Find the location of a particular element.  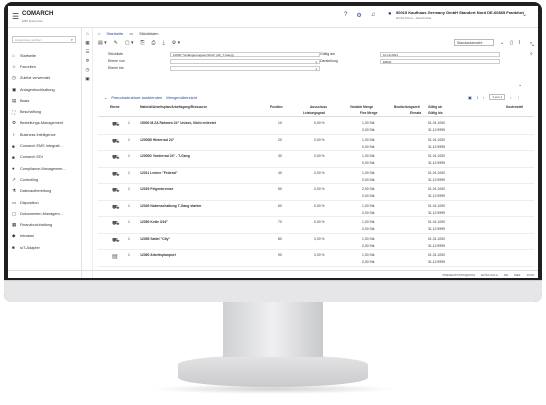

ebene-von-field: 1 is located at coordinates (245, 61).